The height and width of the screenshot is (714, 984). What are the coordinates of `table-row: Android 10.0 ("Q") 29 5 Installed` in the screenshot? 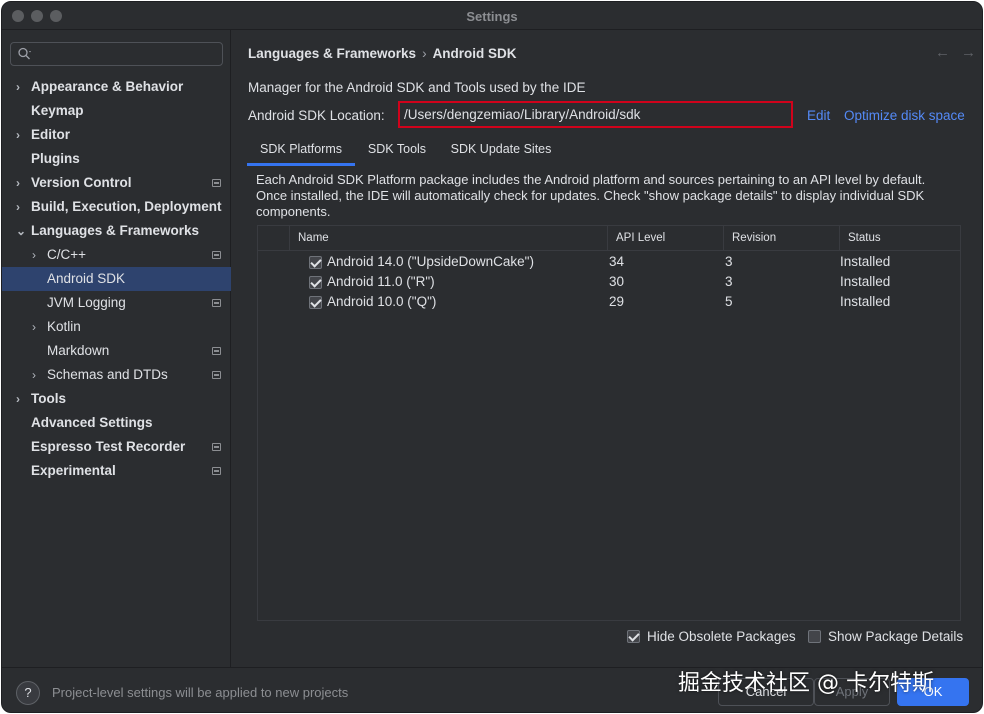 It's located at (609, 302).